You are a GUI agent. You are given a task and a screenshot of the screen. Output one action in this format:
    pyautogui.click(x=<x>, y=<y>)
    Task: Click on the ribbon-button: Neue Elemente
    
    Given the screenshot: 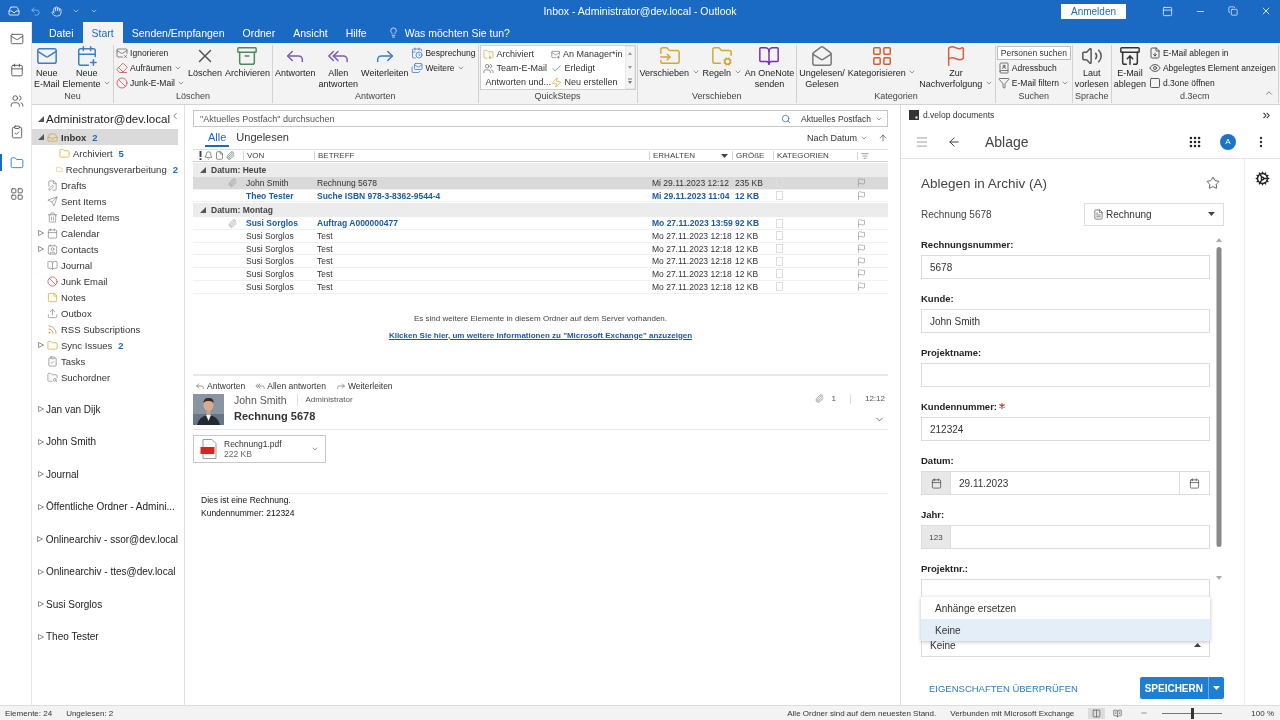 What is the action you would take?
    pyautogui.click(x=87, y=67)
    